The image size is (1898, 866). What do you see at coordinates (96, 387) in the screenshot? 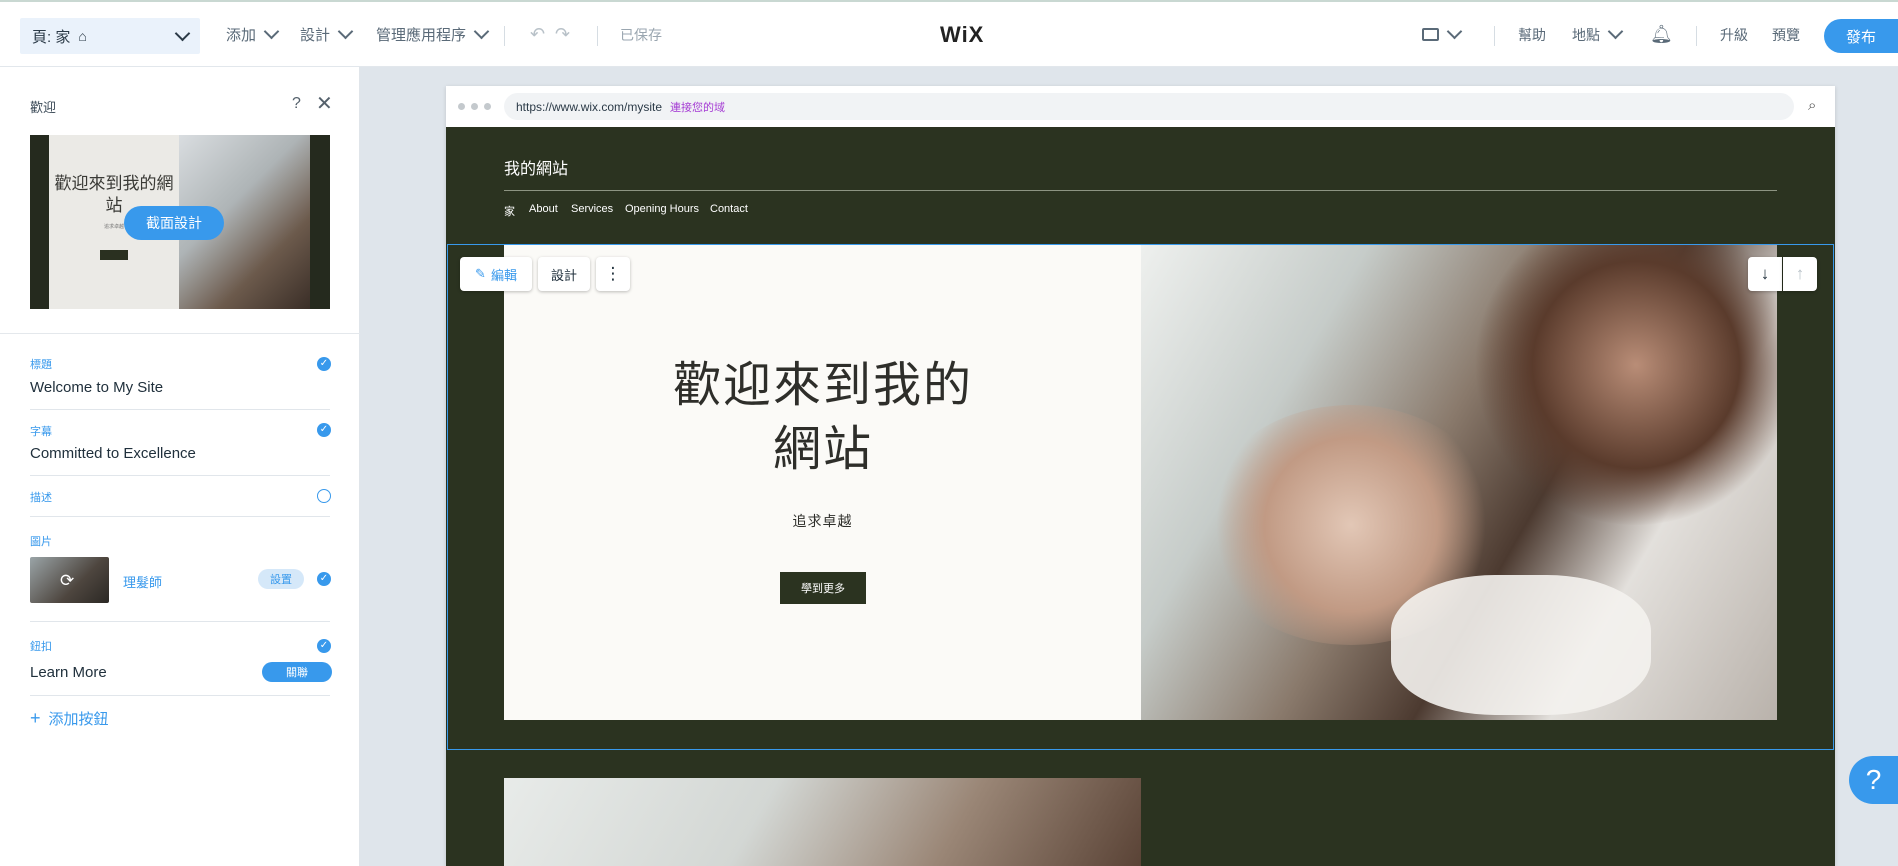
I see `title-field: Welcome to My Site` at bounding box center [96, 387].